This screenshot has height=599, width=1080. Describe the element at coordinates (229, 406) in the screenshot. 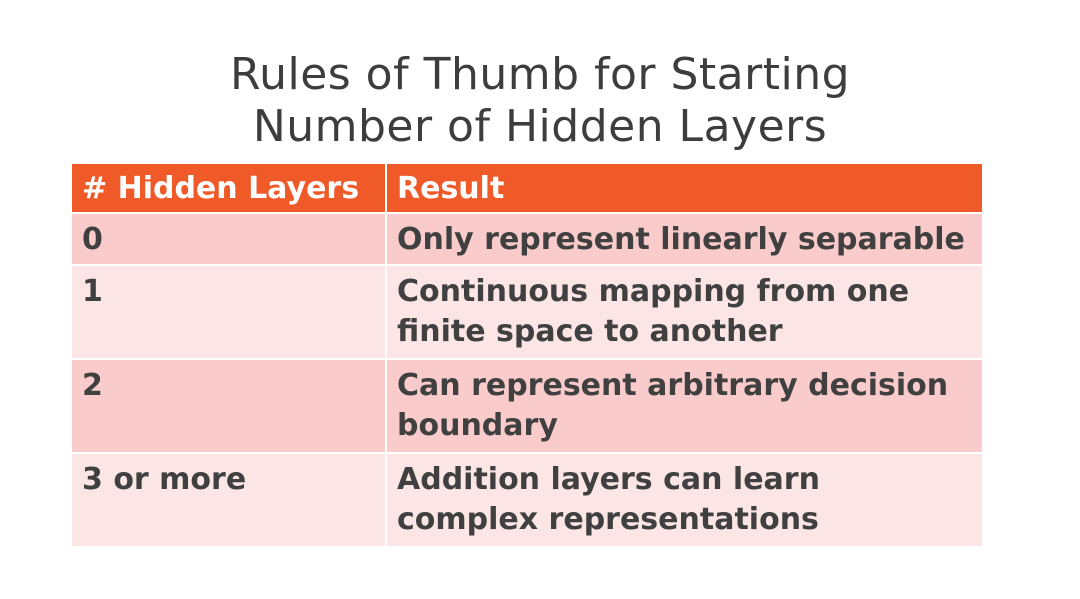

I see `row-hidden-layers-cell: 2` at that location.